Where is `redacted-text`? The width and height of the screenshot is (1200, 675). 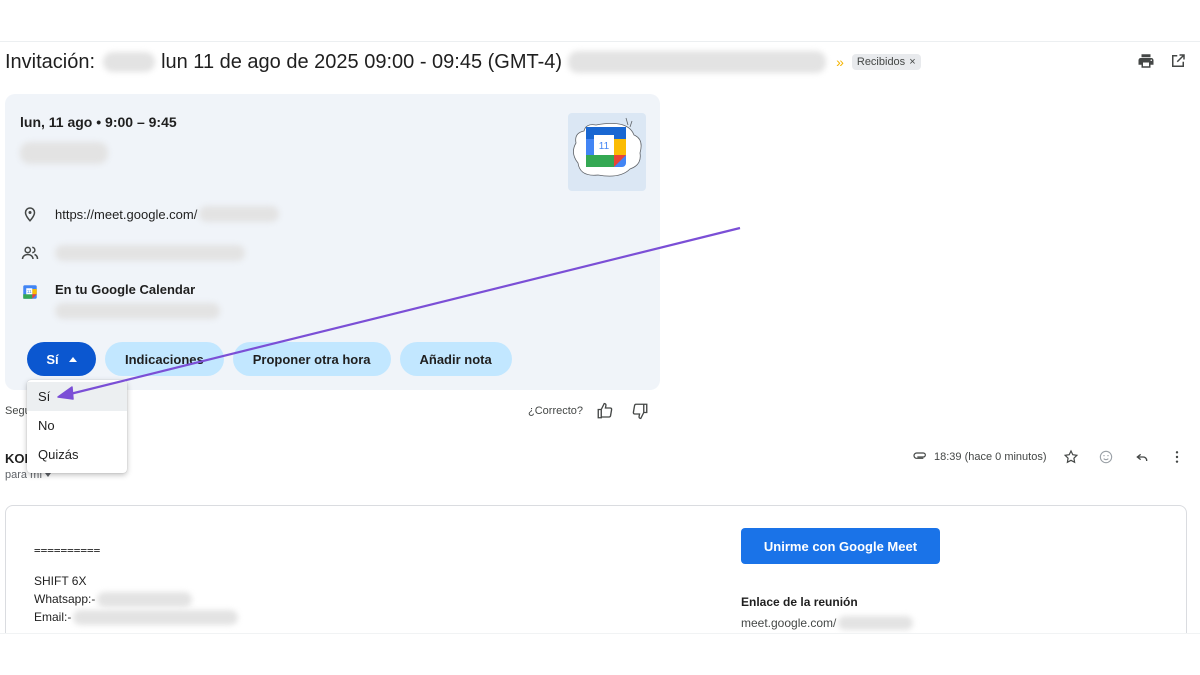
redacted-text is located at coordinates (697, 62).